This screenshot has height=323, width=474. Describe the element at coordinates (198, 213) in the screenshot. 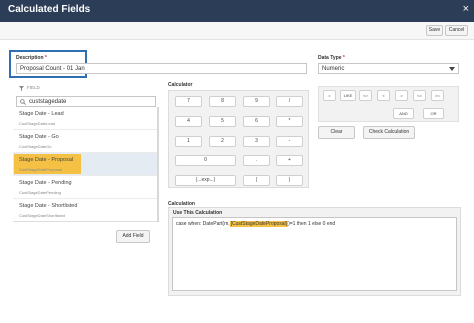

I see `use-calculation-label: Use This Calculation` at that location.